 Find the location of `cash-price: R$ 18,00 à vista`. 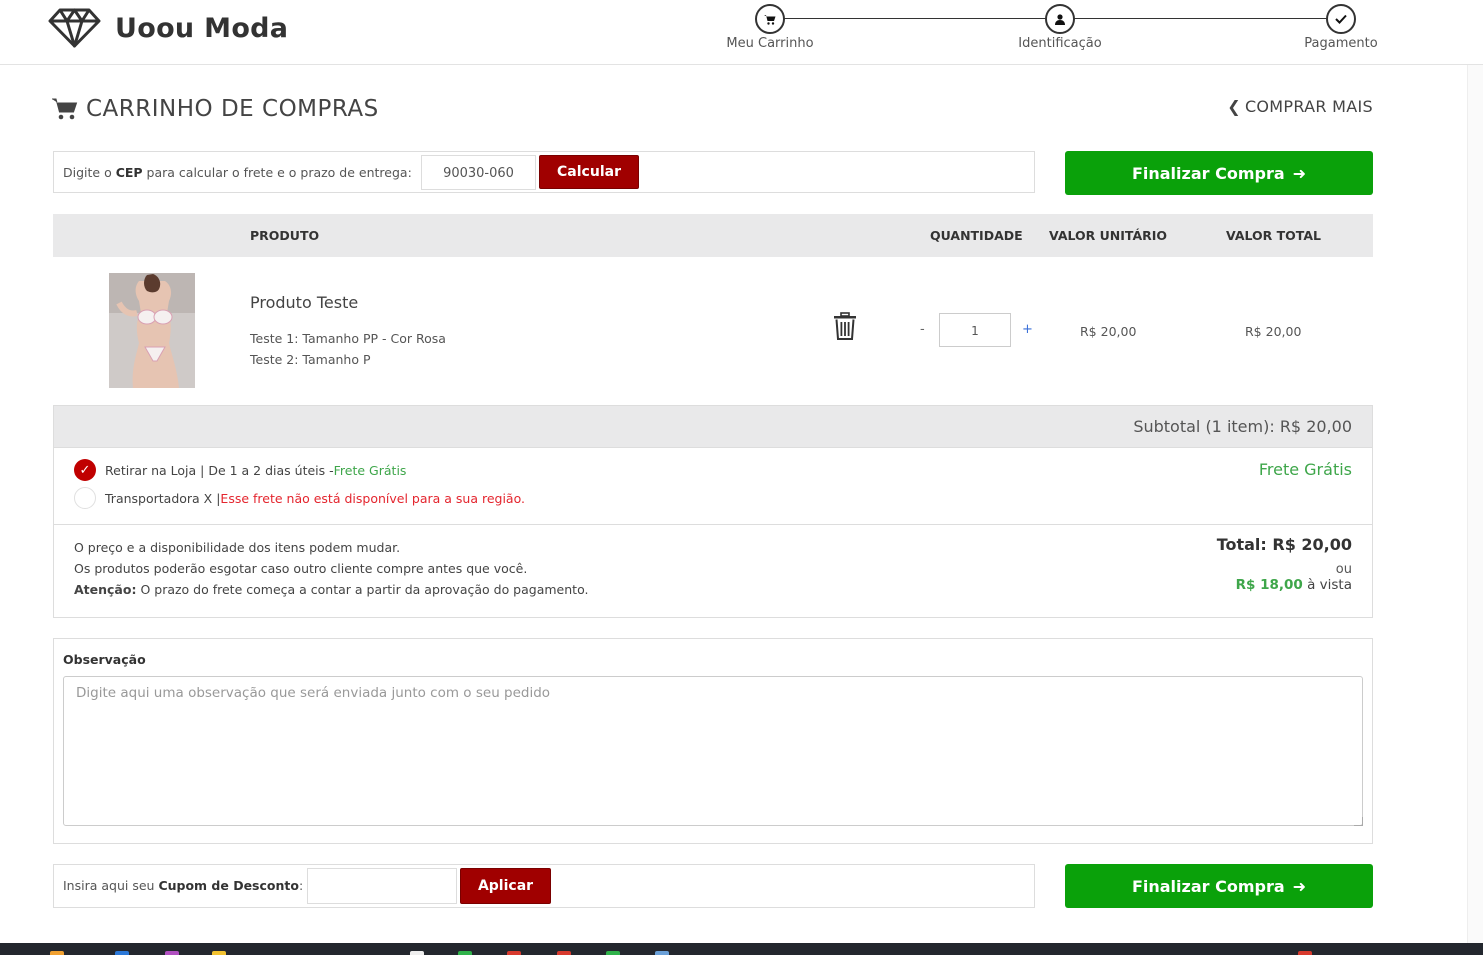

cash-price: R$ 18,00 à vista is located at coordinates (1293, 585).